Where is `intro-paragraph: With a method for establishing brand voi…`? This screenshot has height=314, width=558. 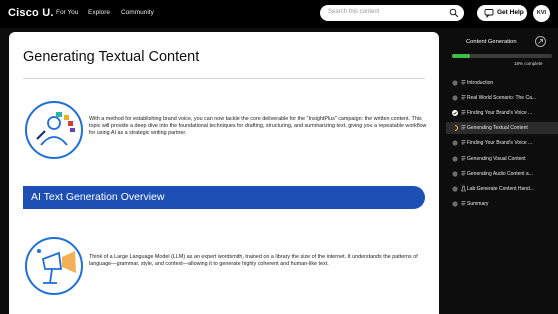
intro-paragraph: With a method for establishing brand voi… is located at coordinates (258, 126).